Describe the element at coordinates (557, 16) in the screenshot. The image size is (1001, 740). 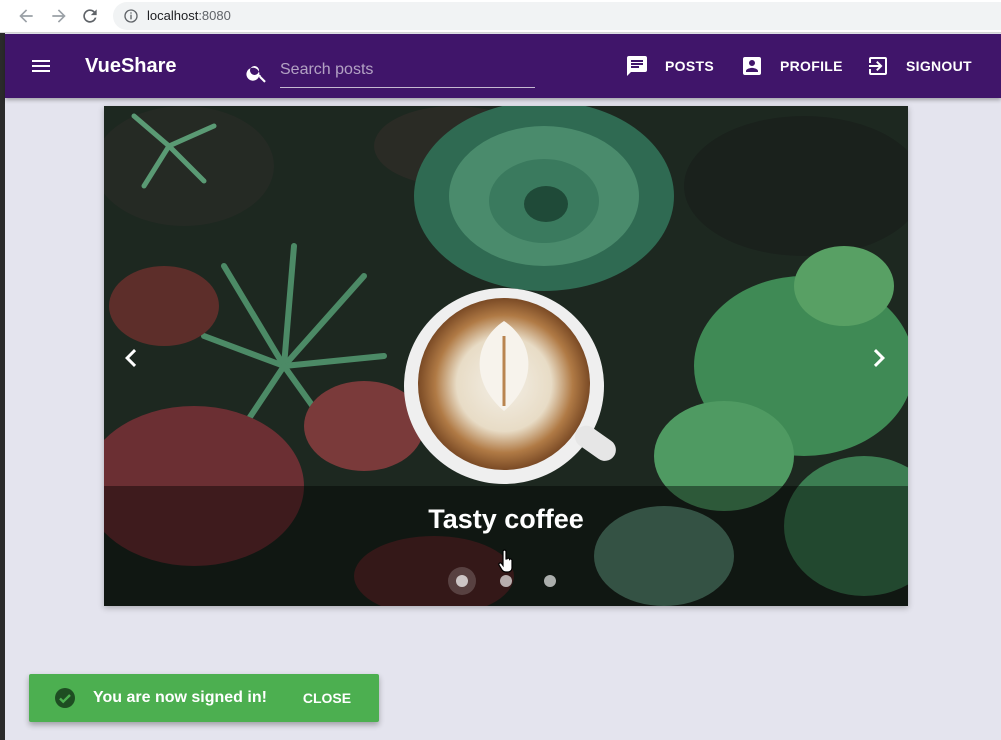
I see `address-bar: localhost:8080` at that location.